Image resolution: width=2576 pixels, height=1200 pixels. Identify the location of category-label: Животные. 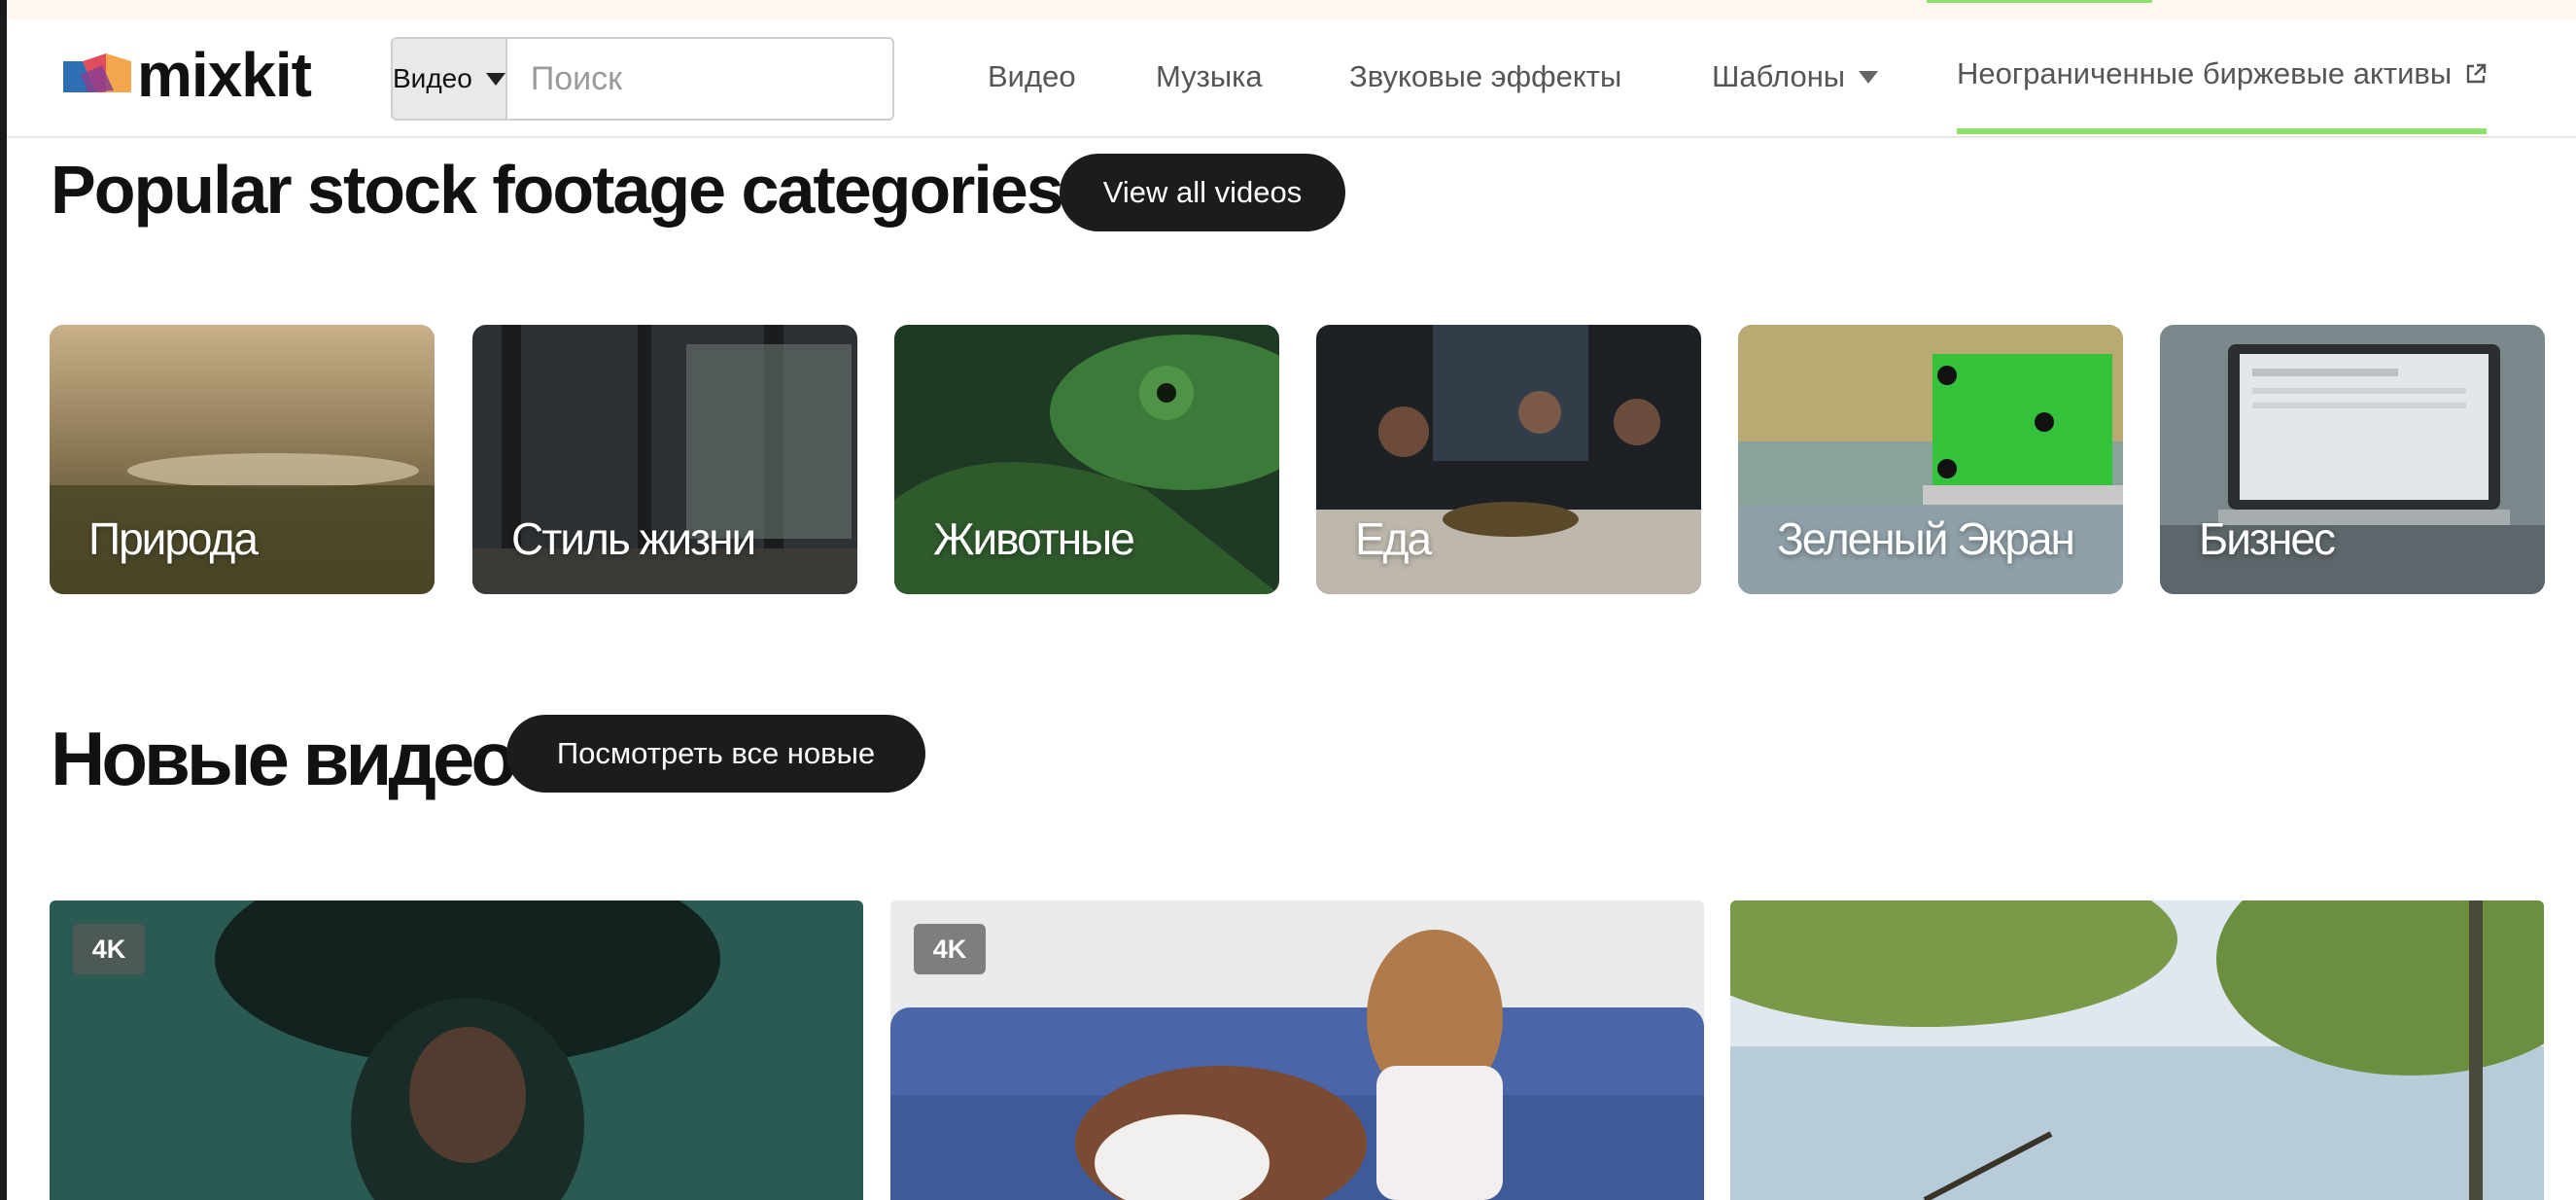
(1034, 539).